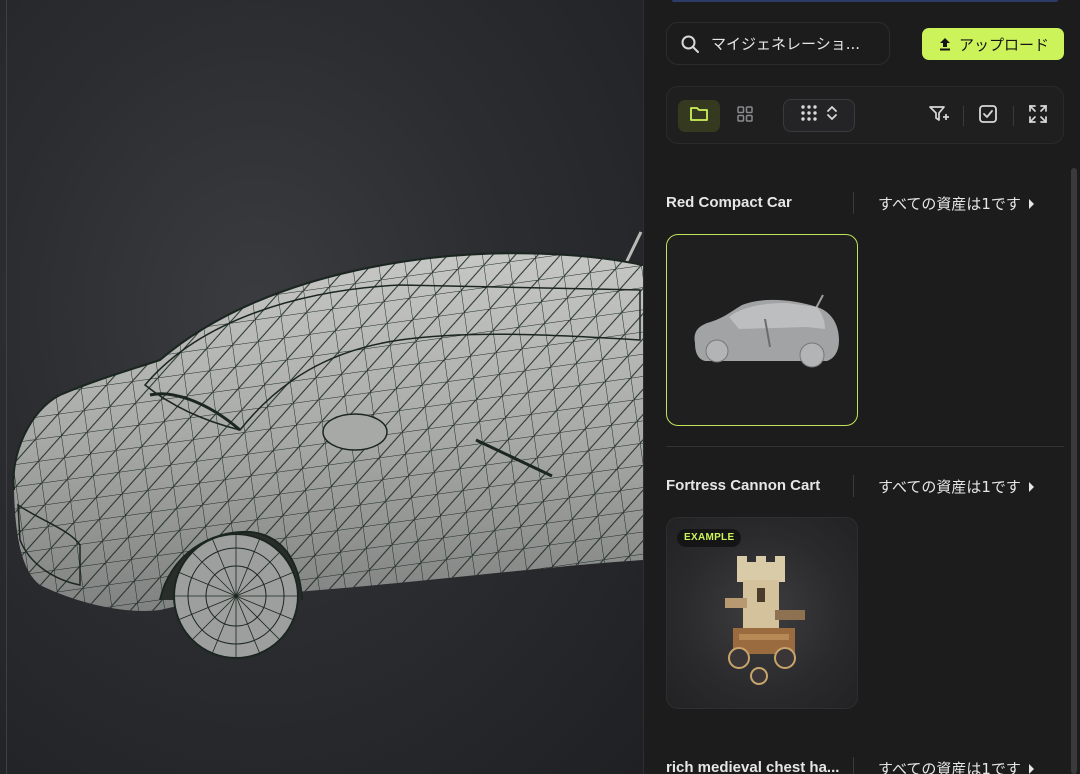 This screenshot has height=774, width=1080. I want to click on filter-icon, so click(939, 116).